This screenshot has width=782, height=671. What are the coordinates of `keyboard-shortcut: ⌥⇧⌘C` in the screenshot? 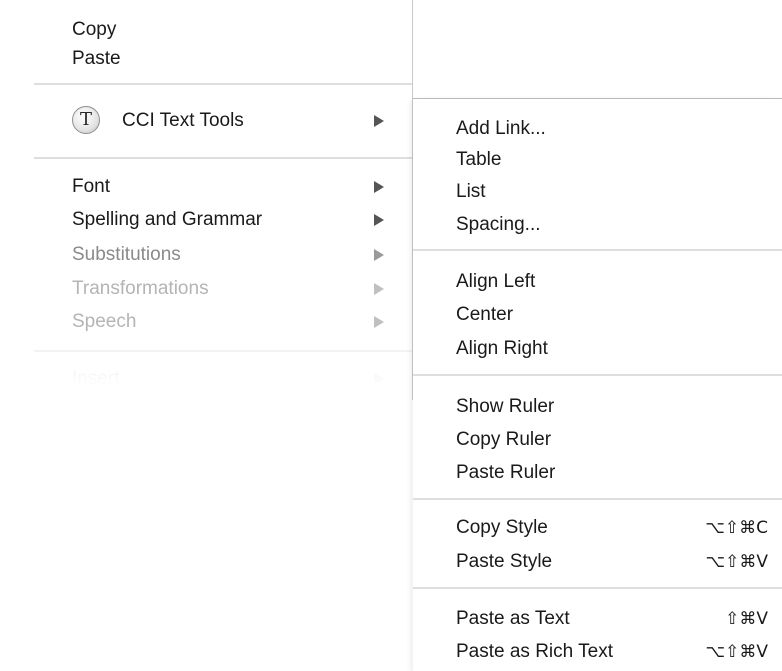 It's located at (736, 528).